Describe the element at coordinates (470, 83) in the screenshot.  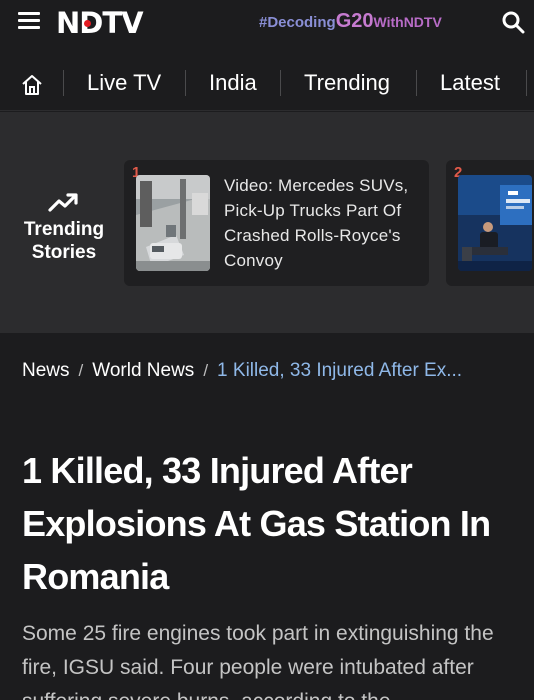
I see `nav-item-latest: Latest` at that location.